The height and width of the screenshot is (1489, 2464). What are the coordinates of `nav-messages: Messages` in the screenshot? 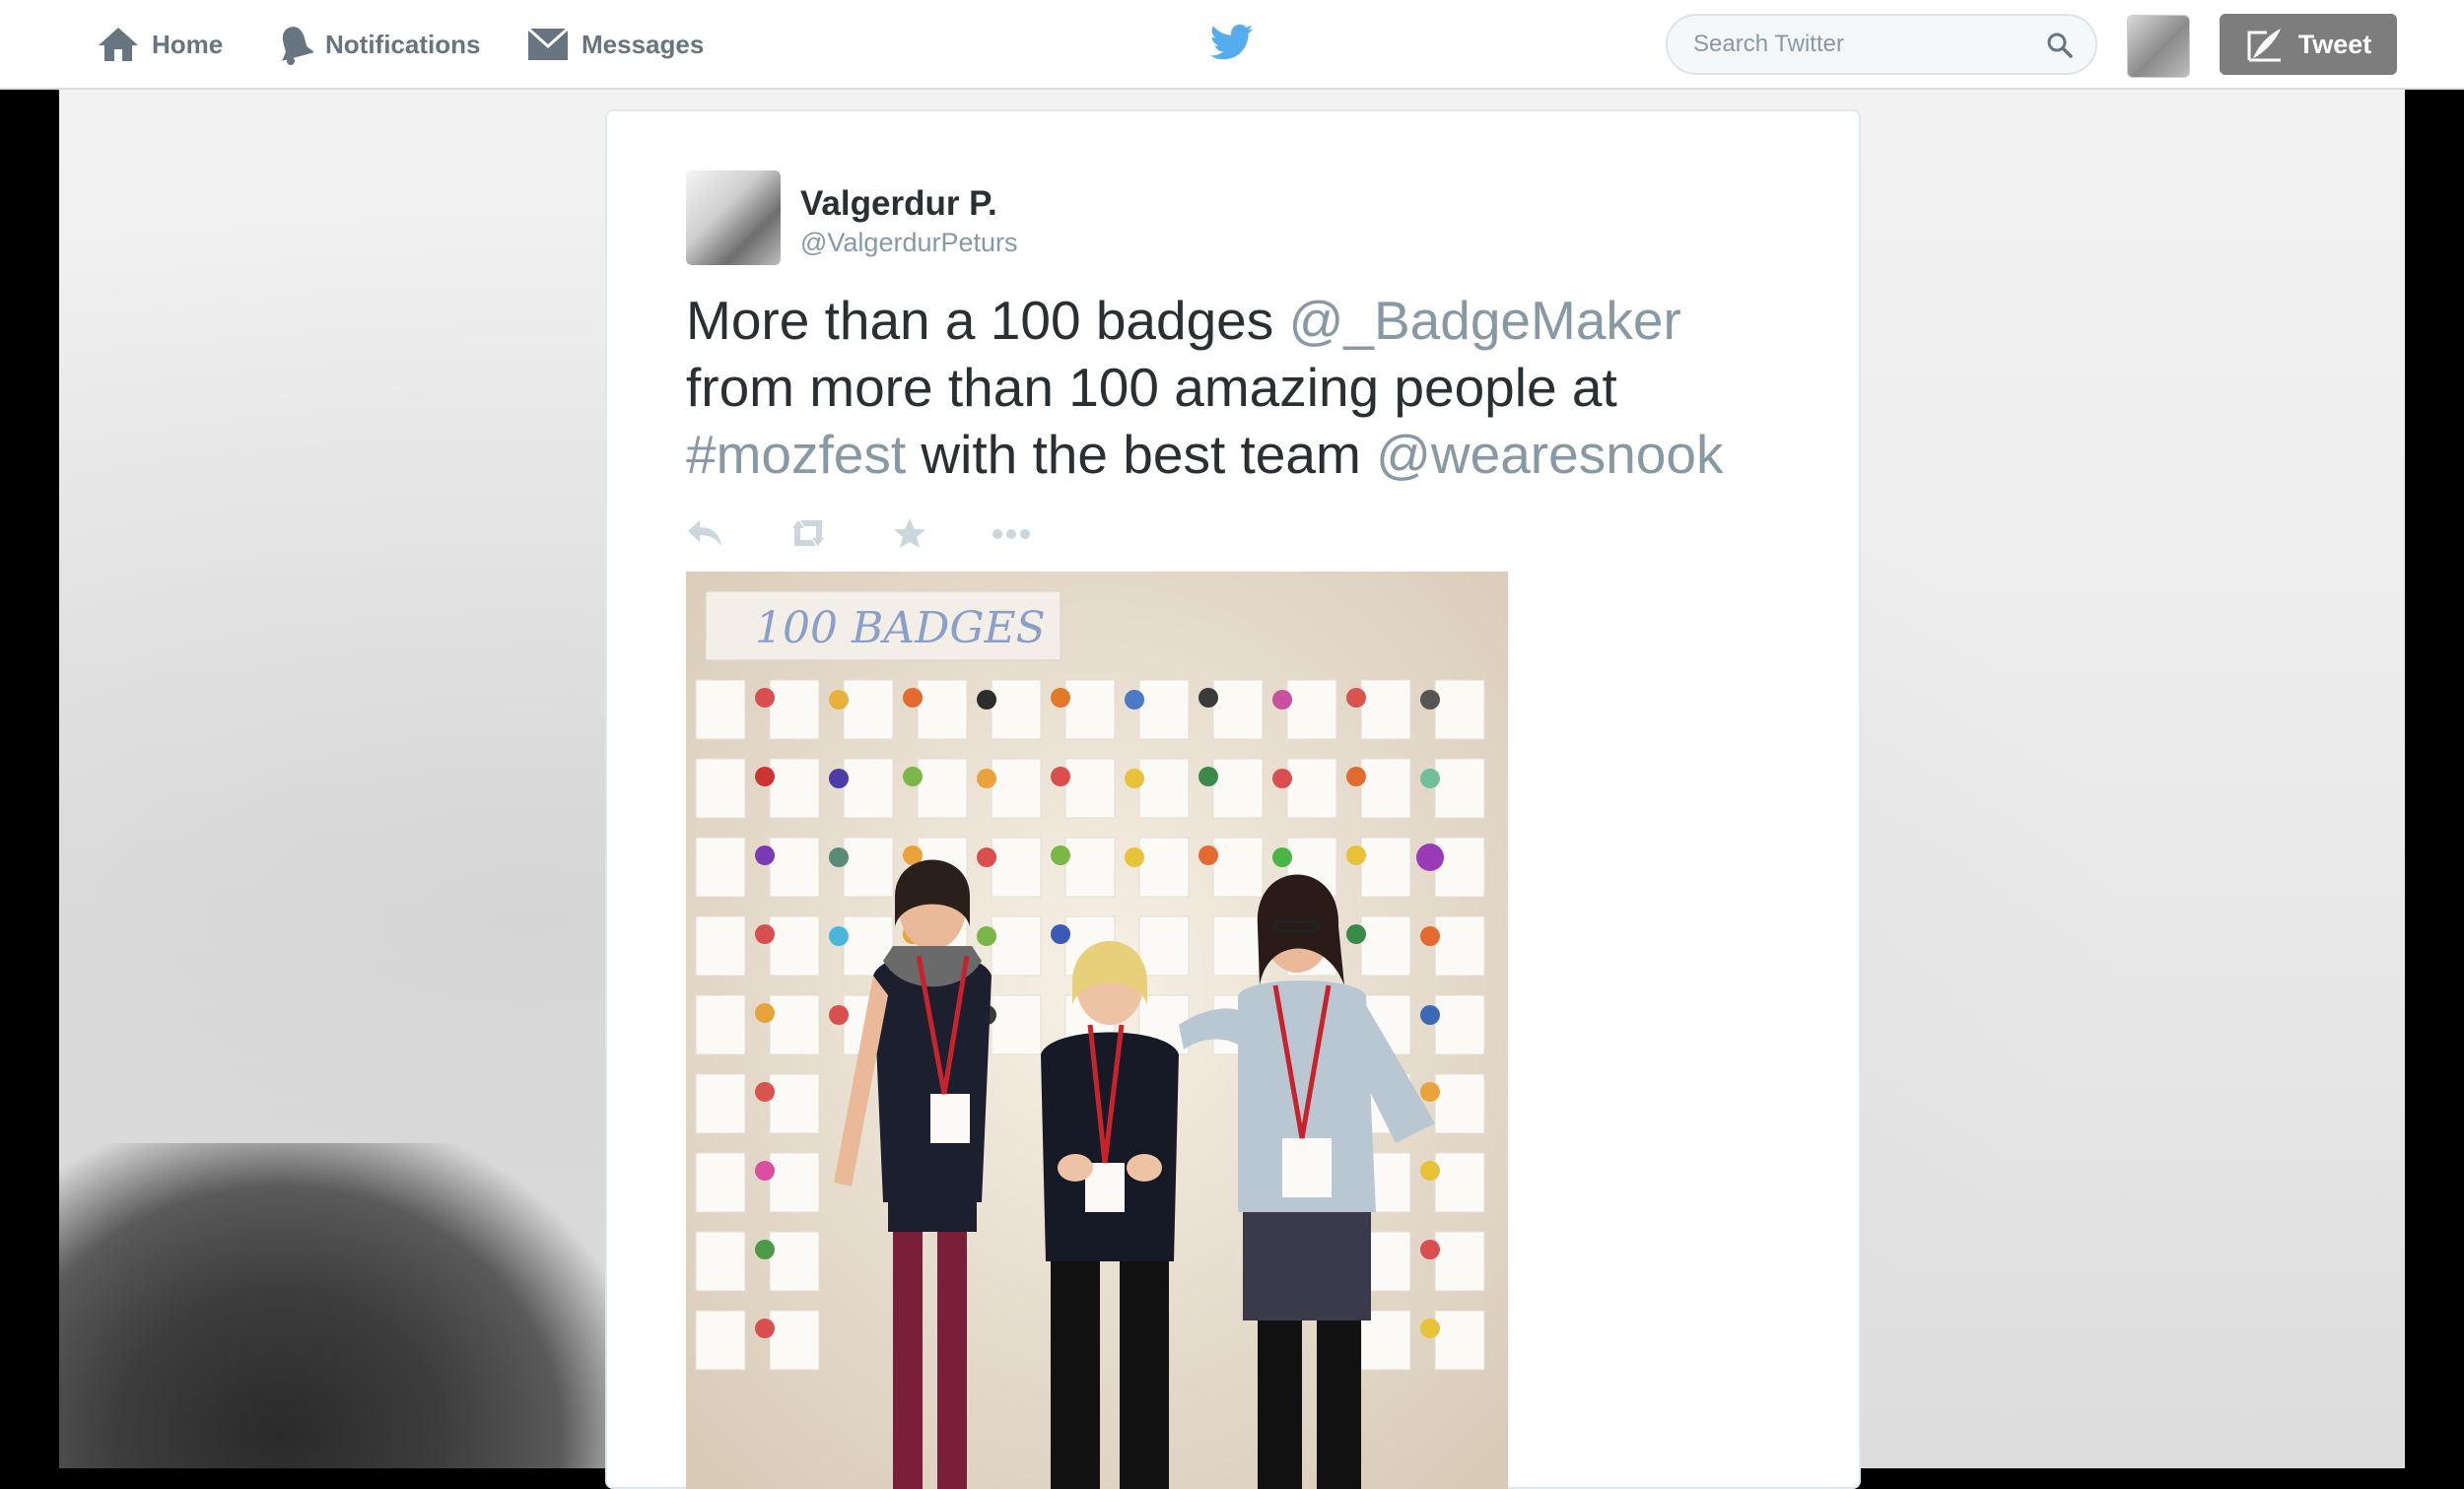 It's located at (615, 44).